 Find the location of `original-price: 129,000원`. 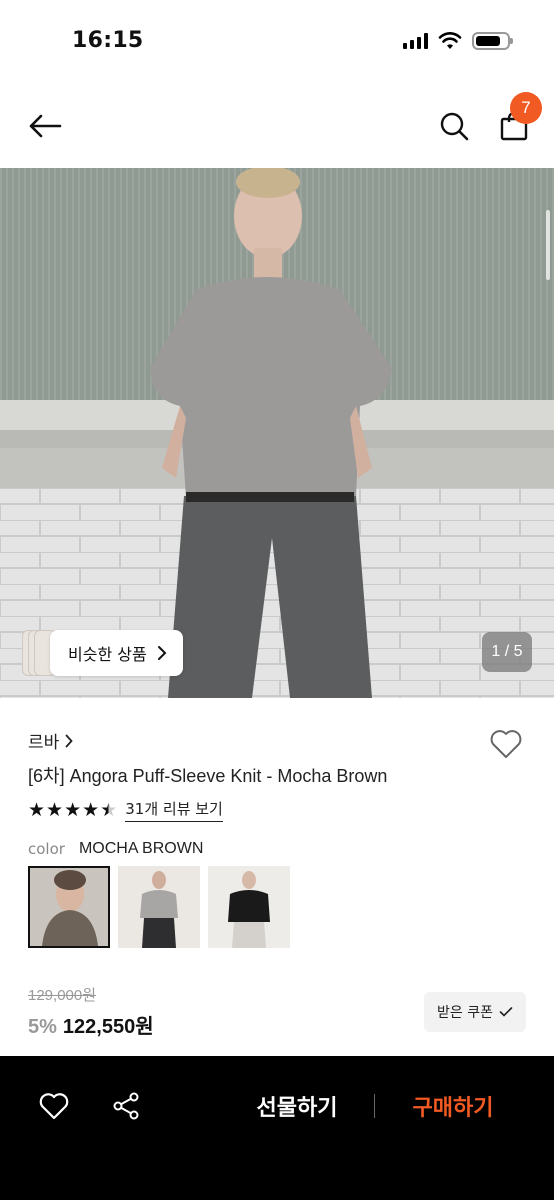

original-price: 129,000원 is located at coordinates (62, 995).